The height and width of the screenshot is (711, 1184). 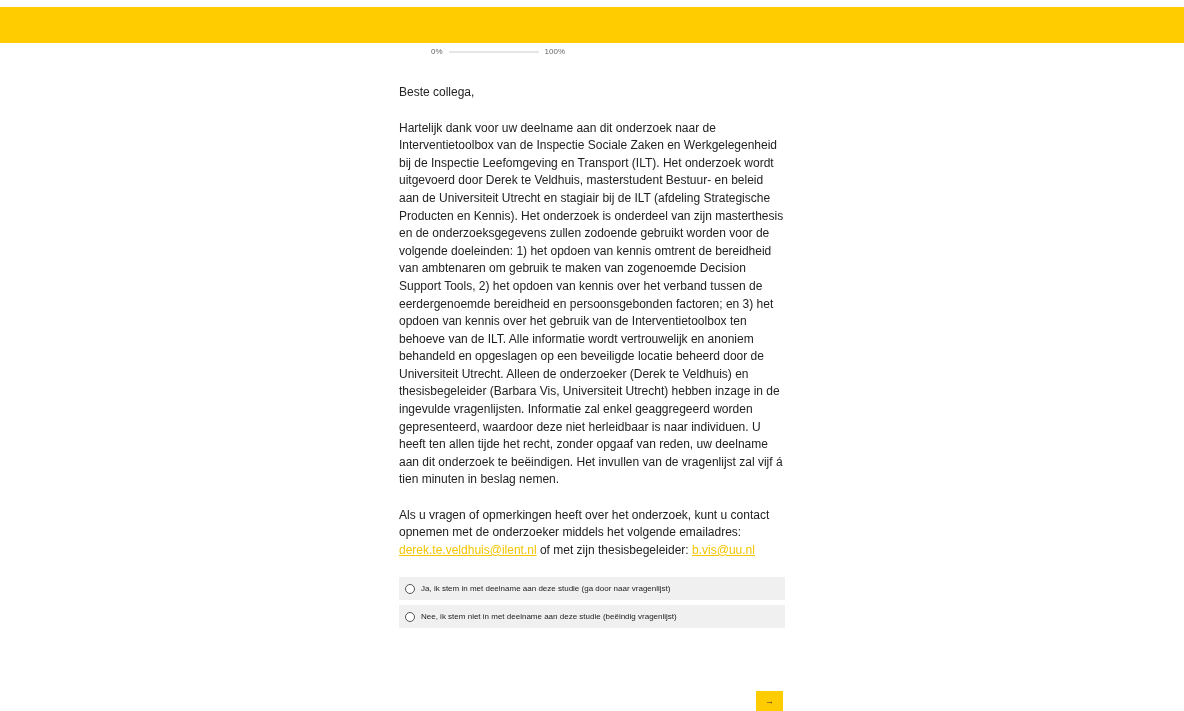 What do you see at coordinates (585, 532) in the screenshot?
I see `contact-paragraph: Als u vragen of opmerkingen heeft over het onderzoek, kunt u contact opnemen met de onderzoeker middels het volgende emailadres: derek.te.veldhuis@ilent.nl of met zijn thesisbegeleider: b.vis@uu.nl` at bounding box center [585, 532].